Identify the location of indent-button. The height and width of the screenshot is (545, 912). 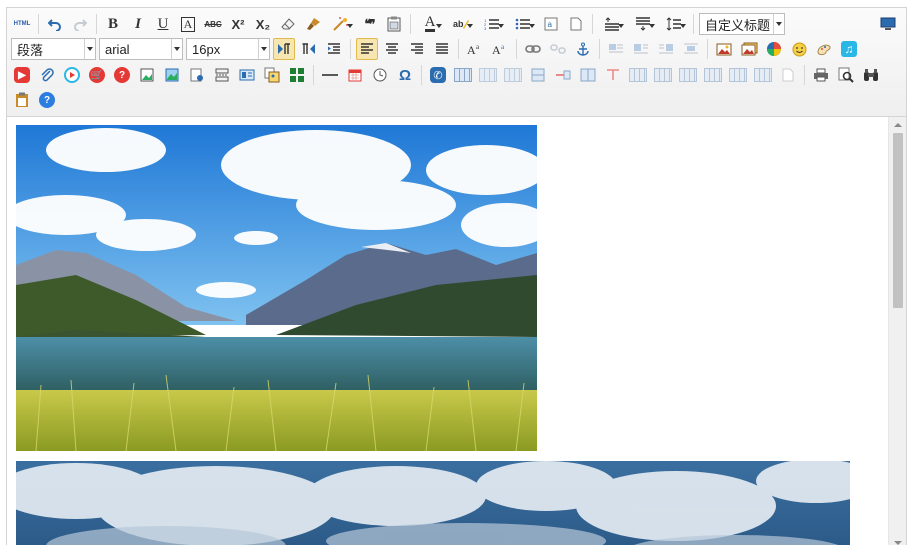
(334, 49).